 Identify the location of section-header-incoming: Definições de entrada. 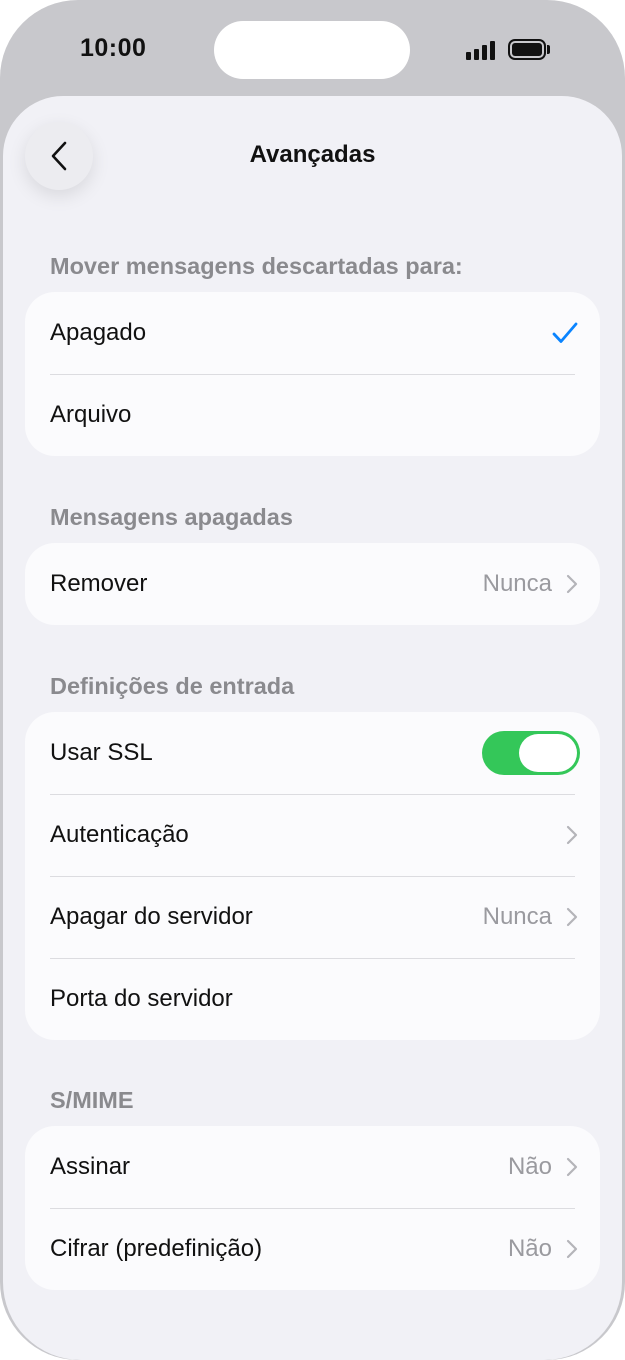
(172, 686).